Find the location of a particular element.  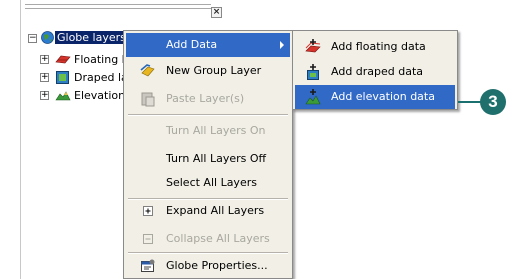

menu-item-new-group-layer: New Group Layer is located at coordinates (208, 71).